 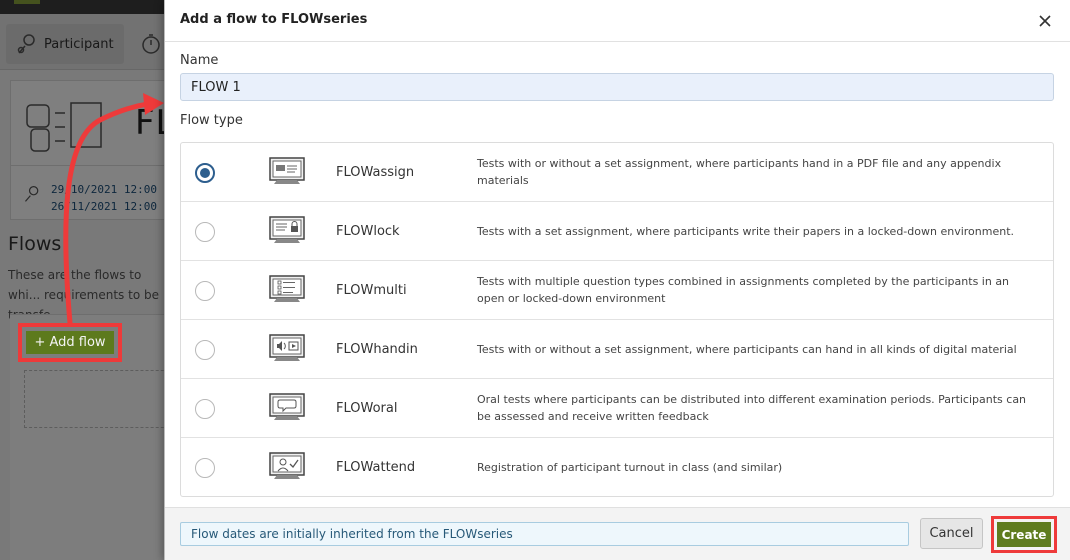 I want to click on handin-icon, so click(x=287, y=347).